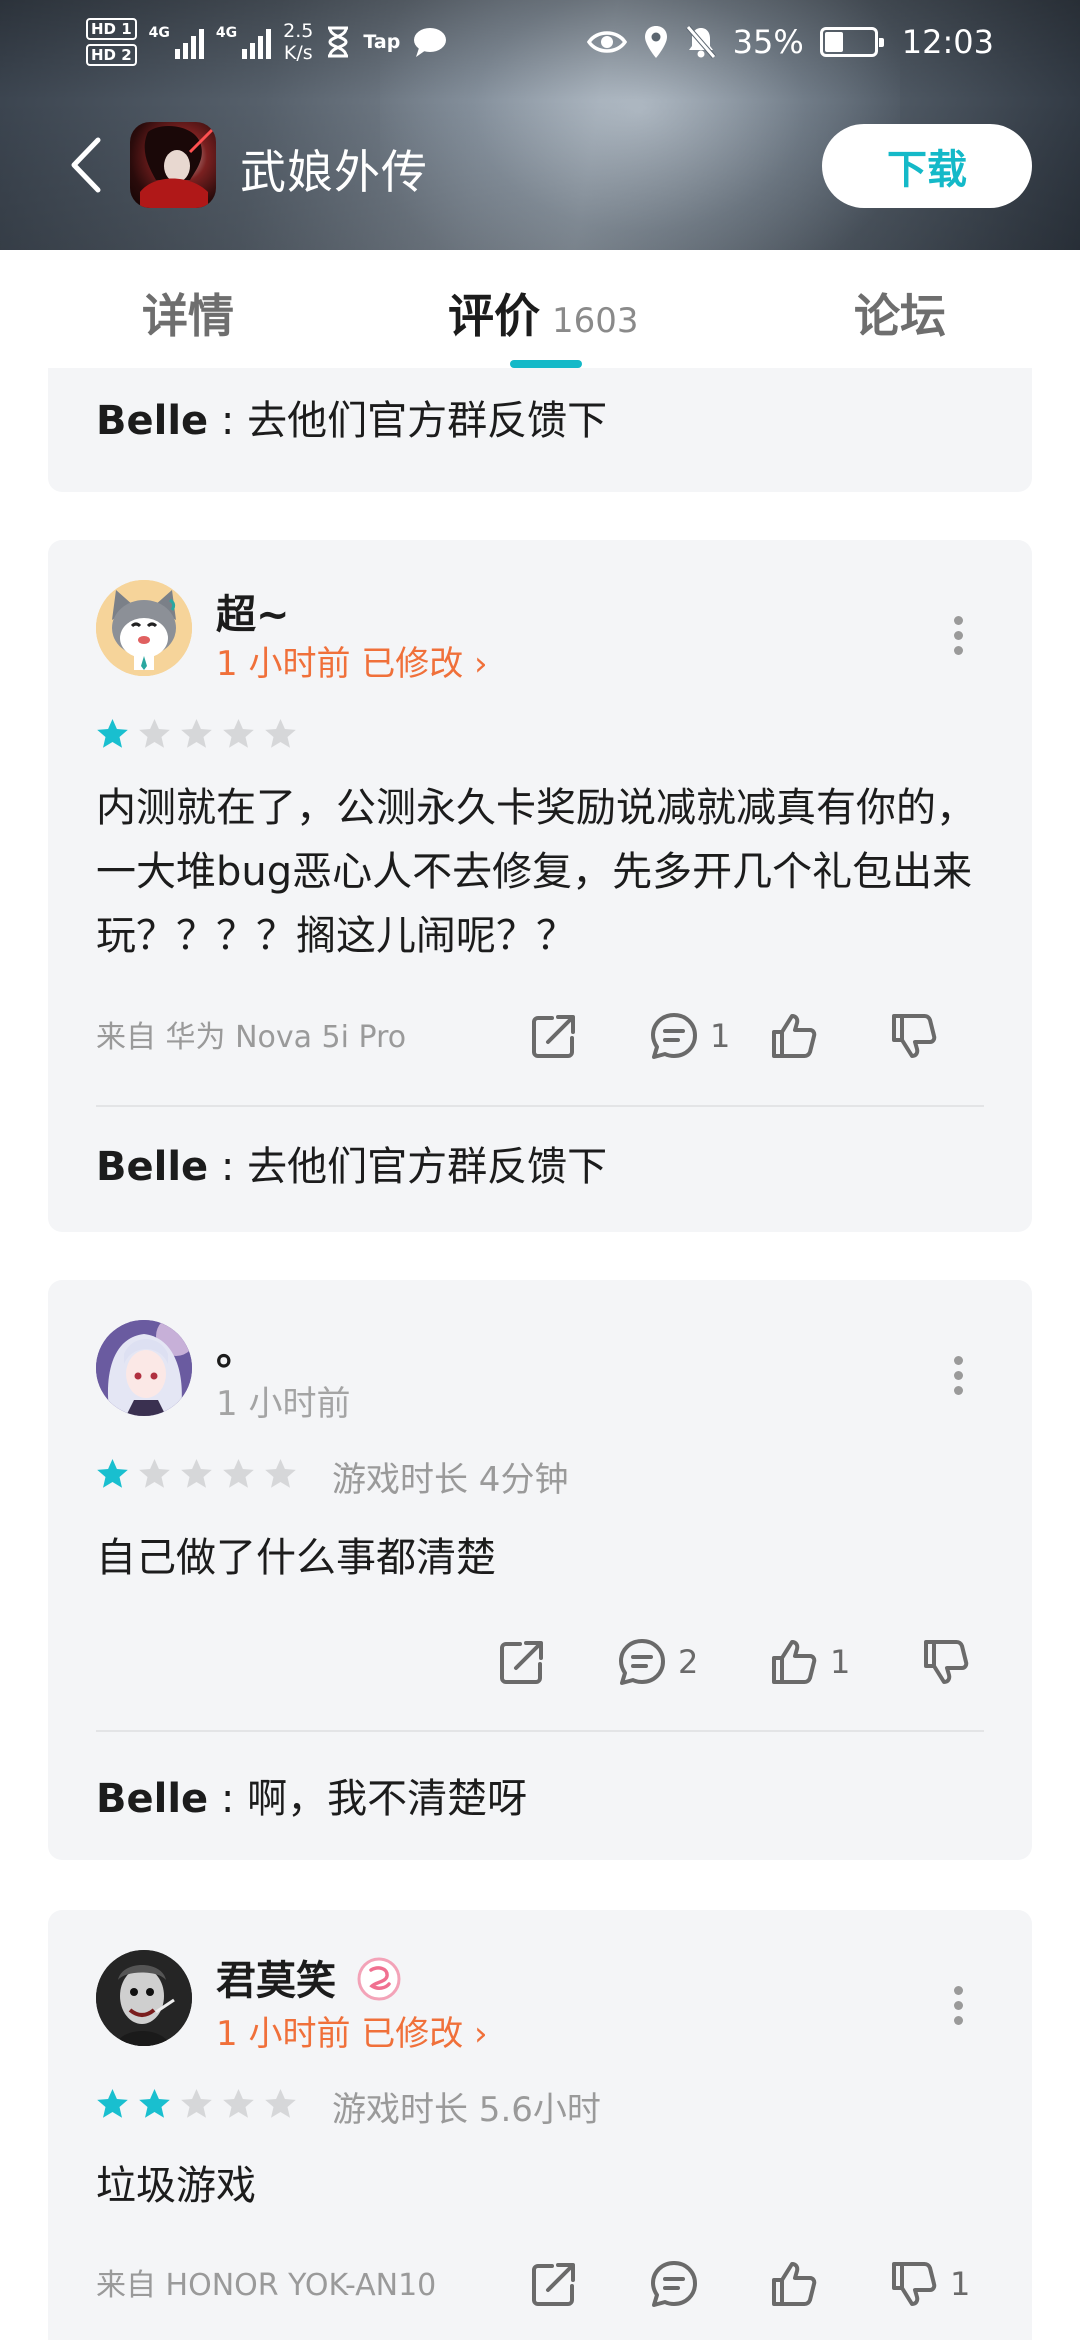 This screenshot has height=2340, width=1080. What do you see at coordinates (382, 42) in the screenshot?
I see `taptap-icon: Tap` at bounding box center [382, 42].